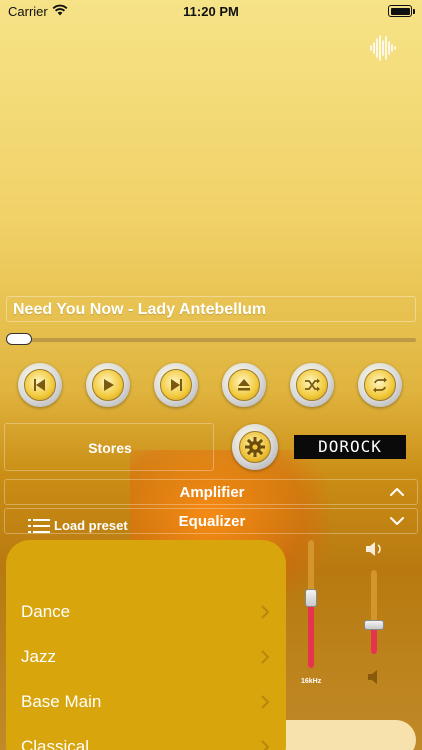 The height and width of the screenshot is (750, 422). I want to click on stores-button: Stores, so click(109, 447).